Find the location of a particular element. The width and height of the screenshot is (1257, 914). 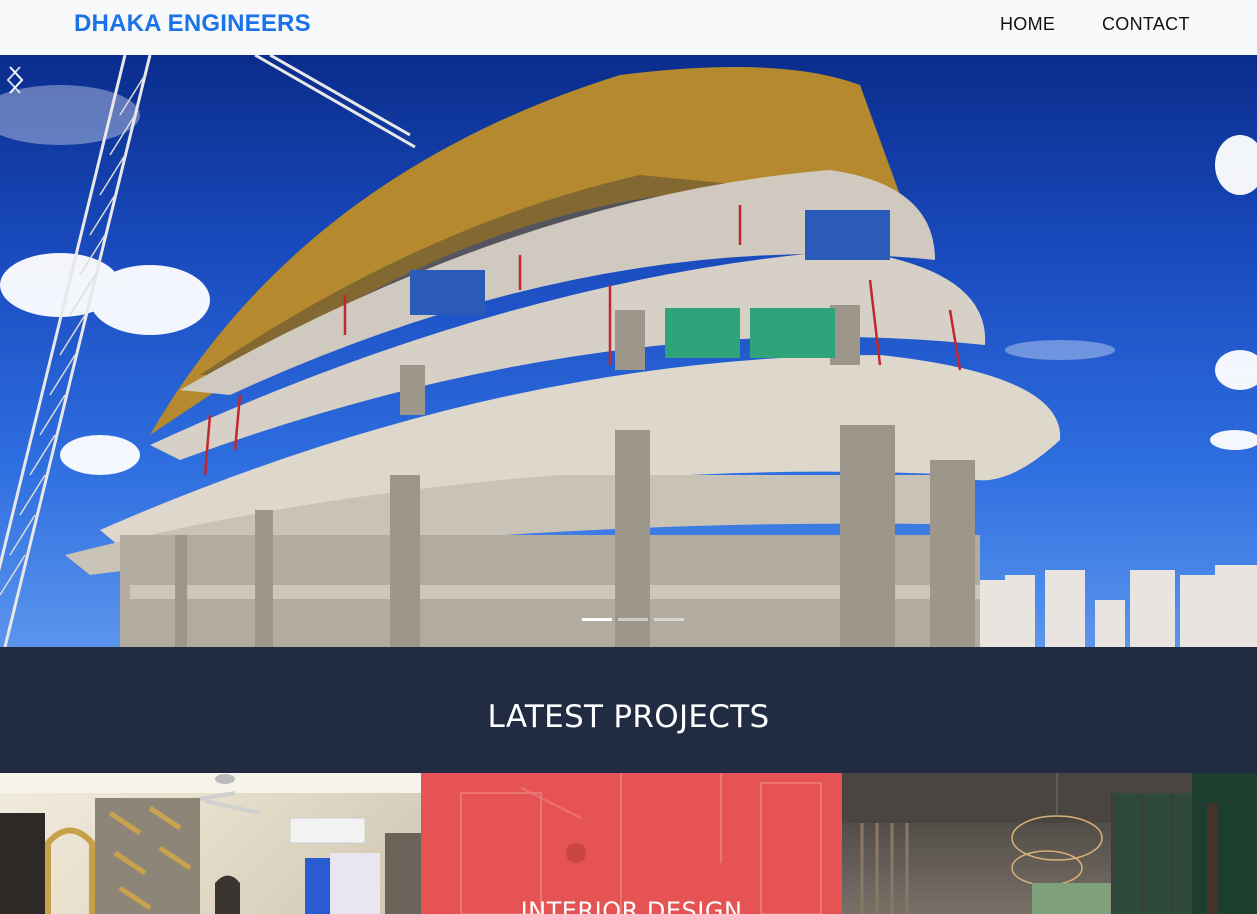

project-card-2: INTERIOR DESIGN is located at coordinates (631, 843).